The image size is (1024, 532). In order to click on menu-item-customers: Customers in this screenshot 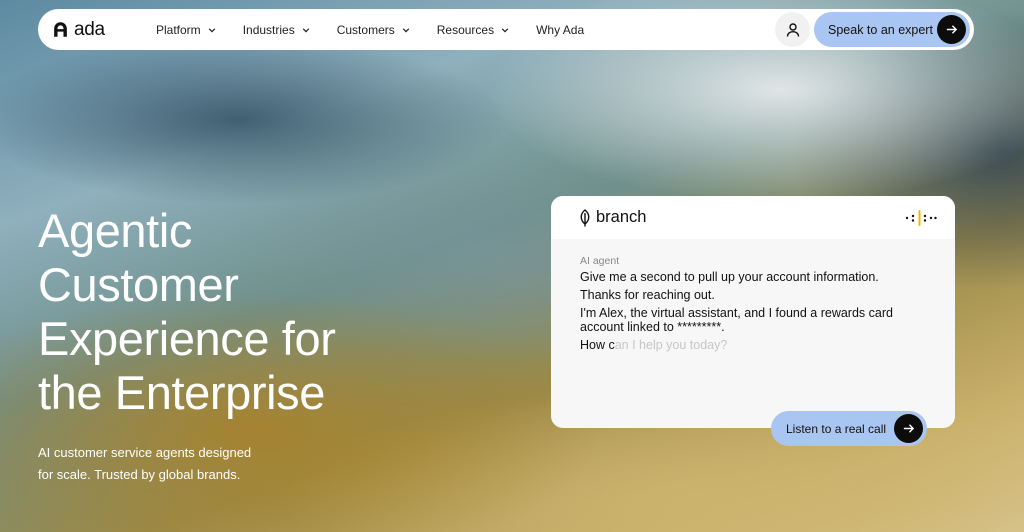, I will do `click(373, 30)`.